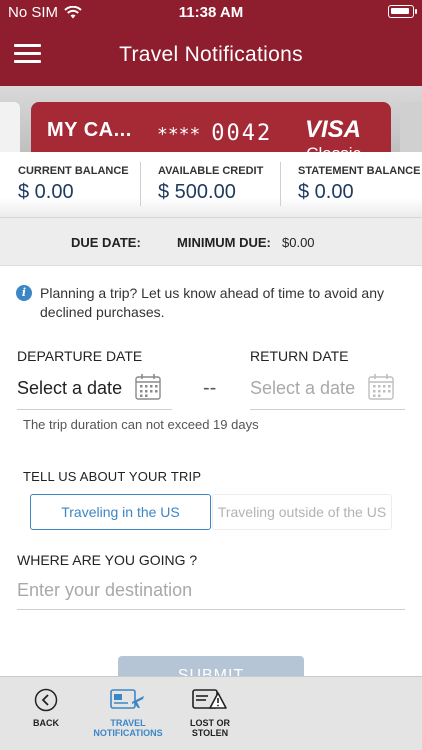 This screenshot has width=422, height=750. I want to click on status-time: 11:38 AM, so click(211, 12).